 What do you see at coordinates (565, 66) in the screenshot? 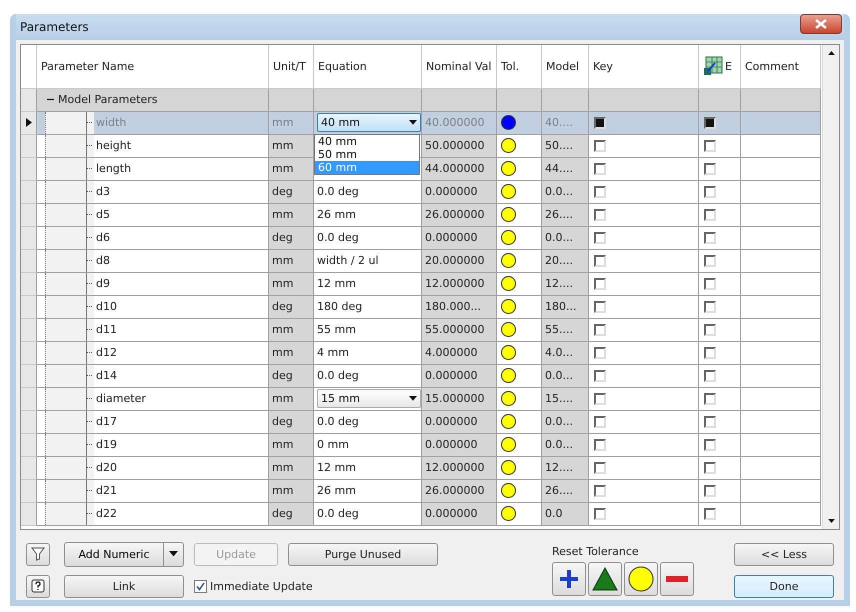
I see `column-header: Model` at bounding box center [565, 66].